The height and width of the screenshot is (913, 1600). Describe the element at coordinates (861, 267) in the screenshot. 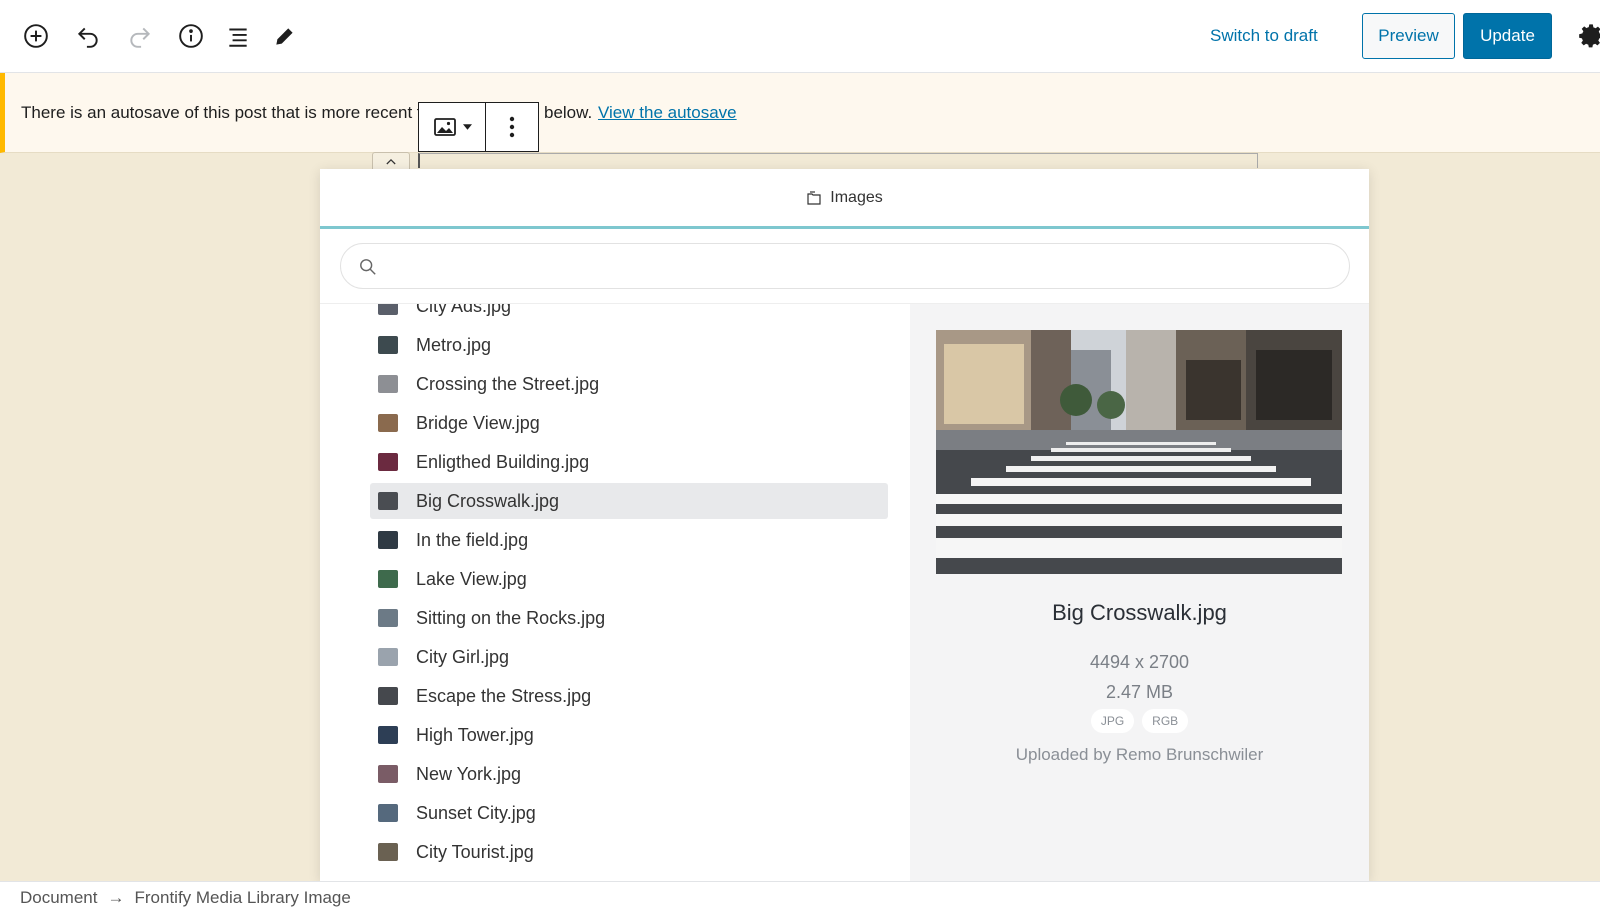

I see `search-input` at that location.